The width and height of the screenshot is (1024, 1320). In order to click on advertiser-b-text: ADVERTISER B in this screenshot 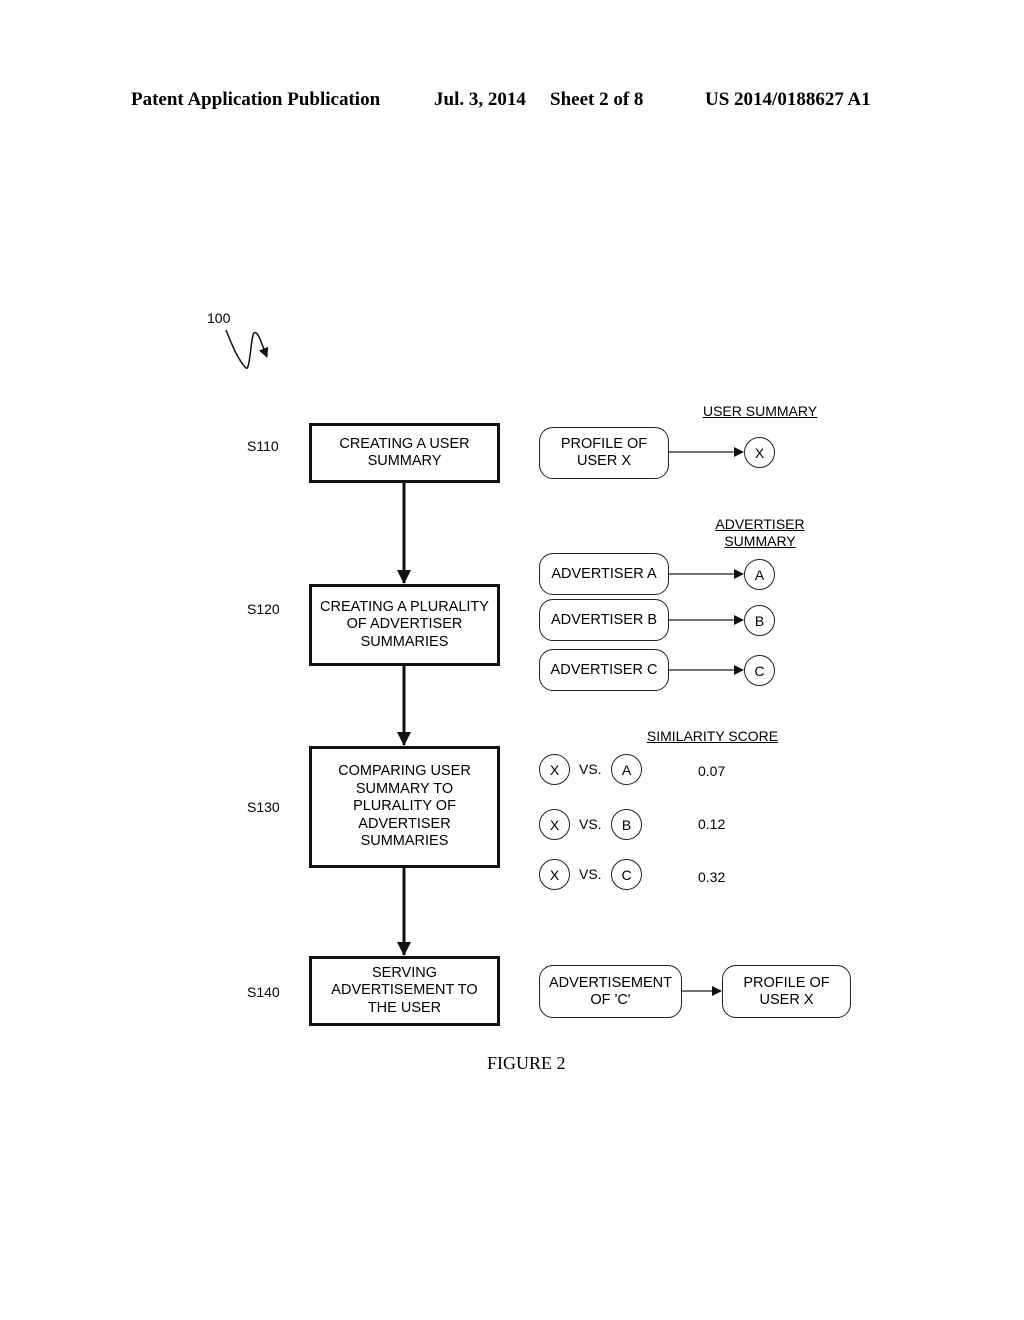, I will do `click(604, 619)`.